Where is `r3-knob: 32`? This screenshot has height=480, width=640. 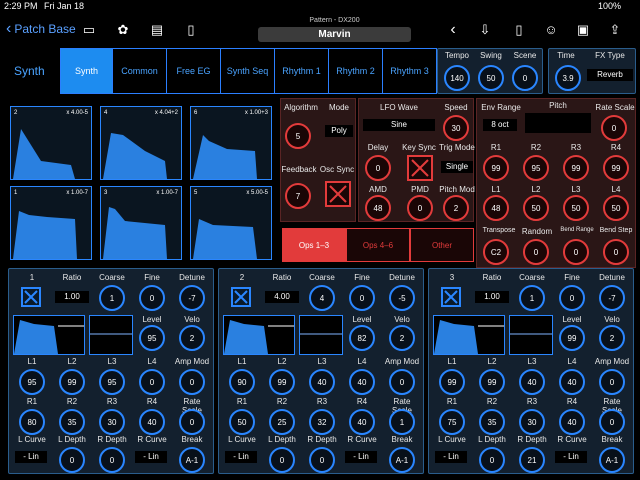 r3-knob: 32 is located at coordinates (322, 422).